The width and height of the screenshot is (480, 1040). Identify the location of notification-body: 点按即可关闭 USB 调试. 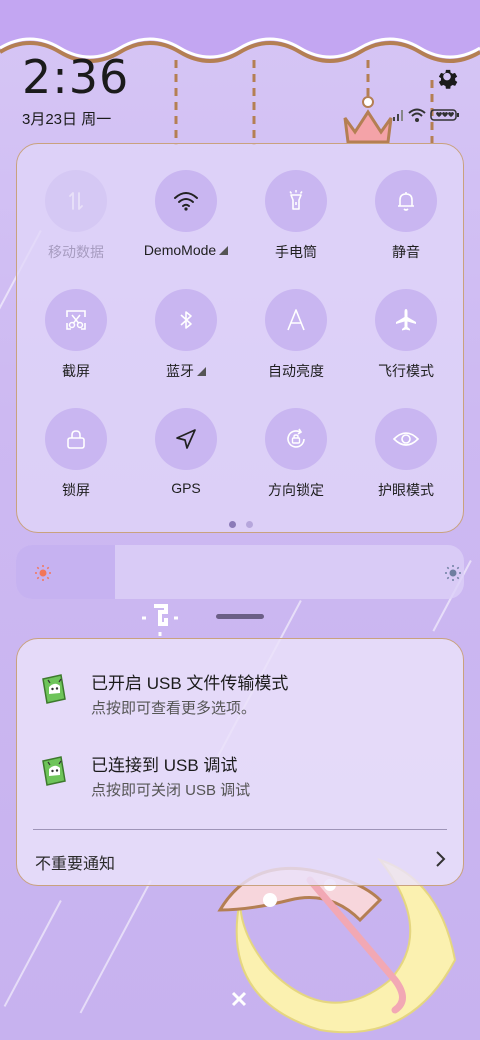
(171, 790).